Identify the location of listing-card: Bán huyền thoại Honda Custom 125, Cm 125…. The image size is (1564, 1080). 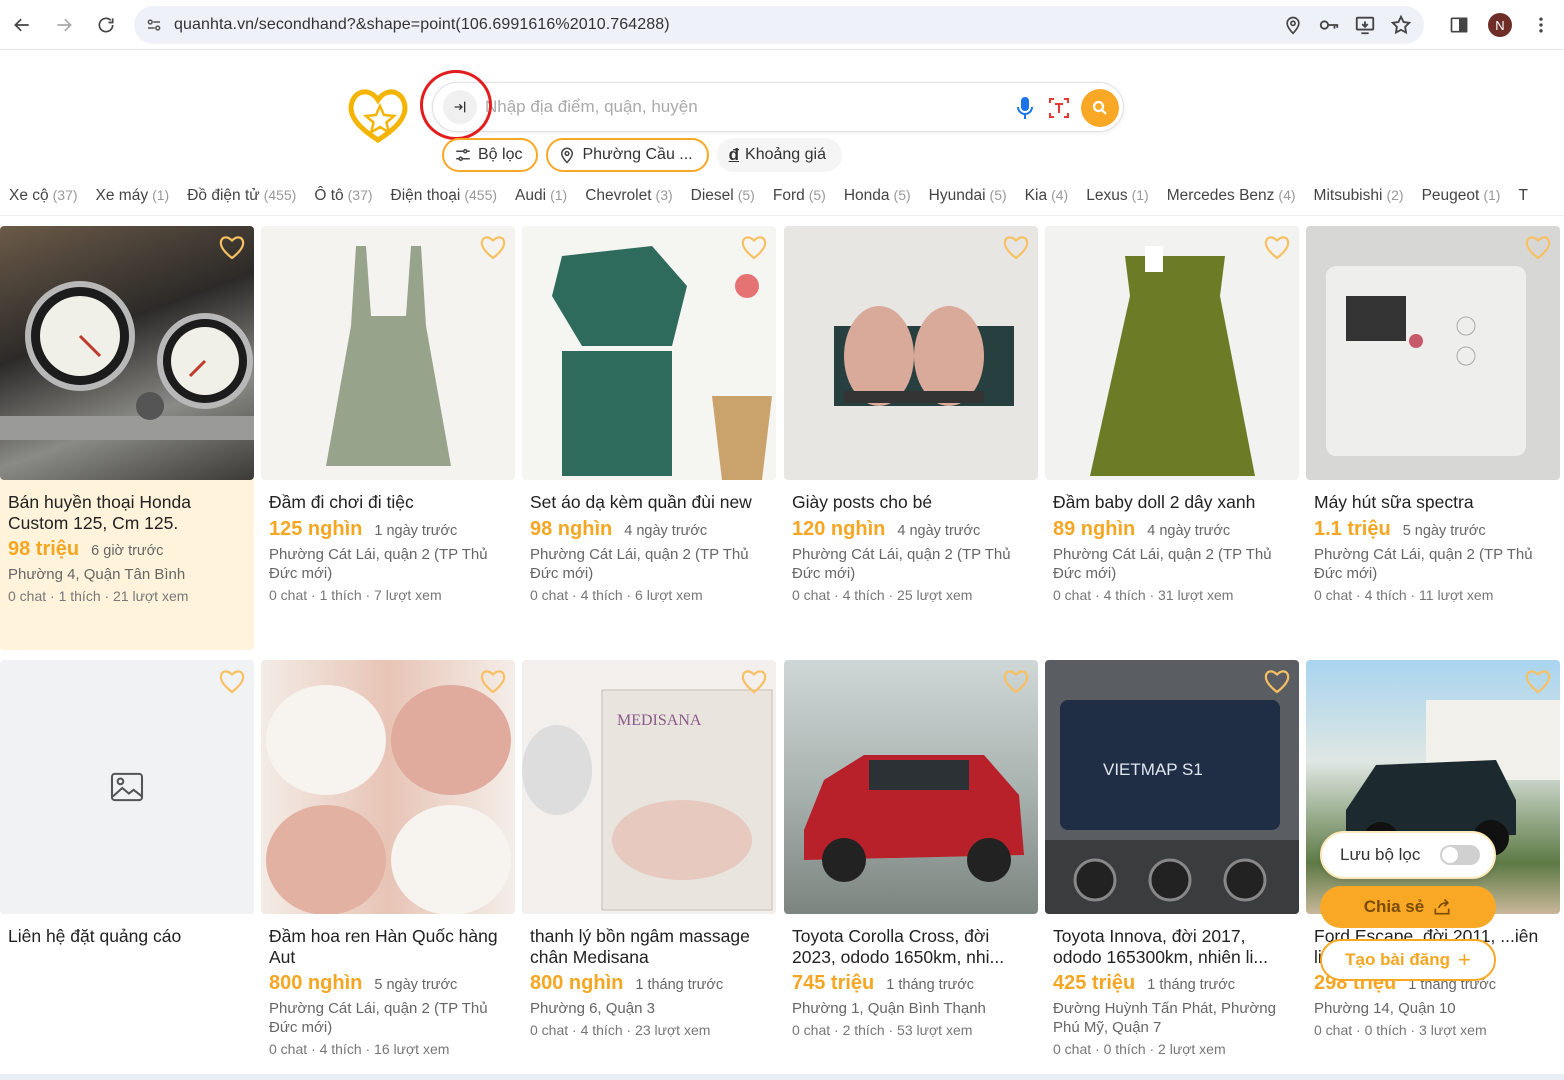
(127, 438).